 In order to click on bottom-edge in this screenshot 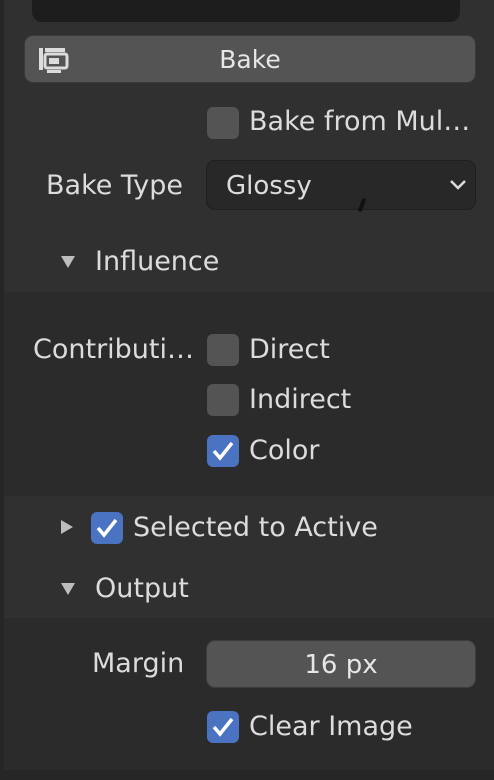, I will do `click(247, 775)`.